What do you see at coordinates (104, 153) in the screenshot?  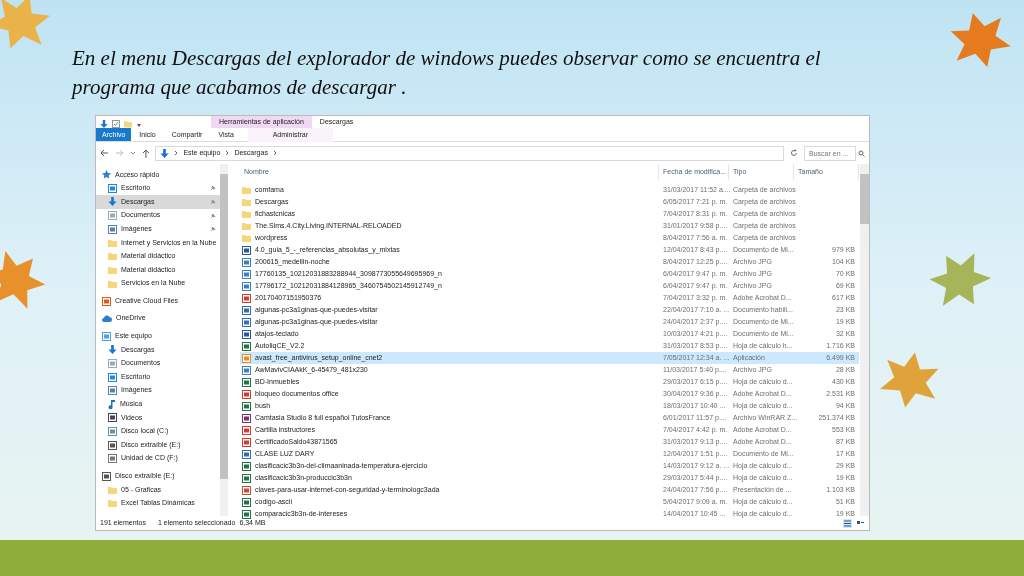 I see `back-arrow-icon` at bounding box center [104, 153].